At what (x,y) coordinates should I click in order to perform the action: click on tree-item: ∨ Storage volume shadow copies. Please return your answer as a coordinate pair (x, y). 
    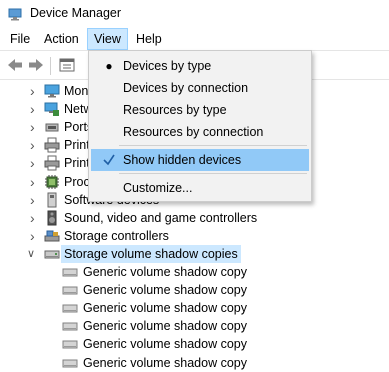
    Looking at the image, I should click on (194, 253).